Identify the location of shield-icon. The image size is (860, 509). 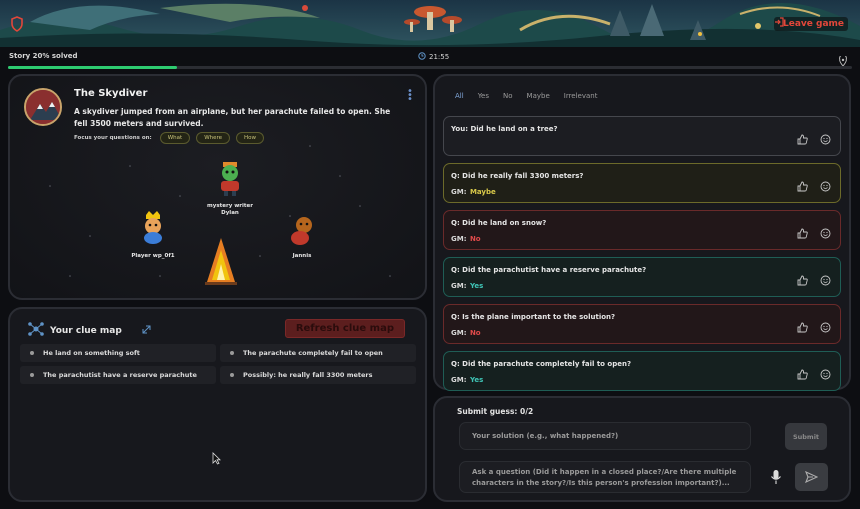
(17, 24).